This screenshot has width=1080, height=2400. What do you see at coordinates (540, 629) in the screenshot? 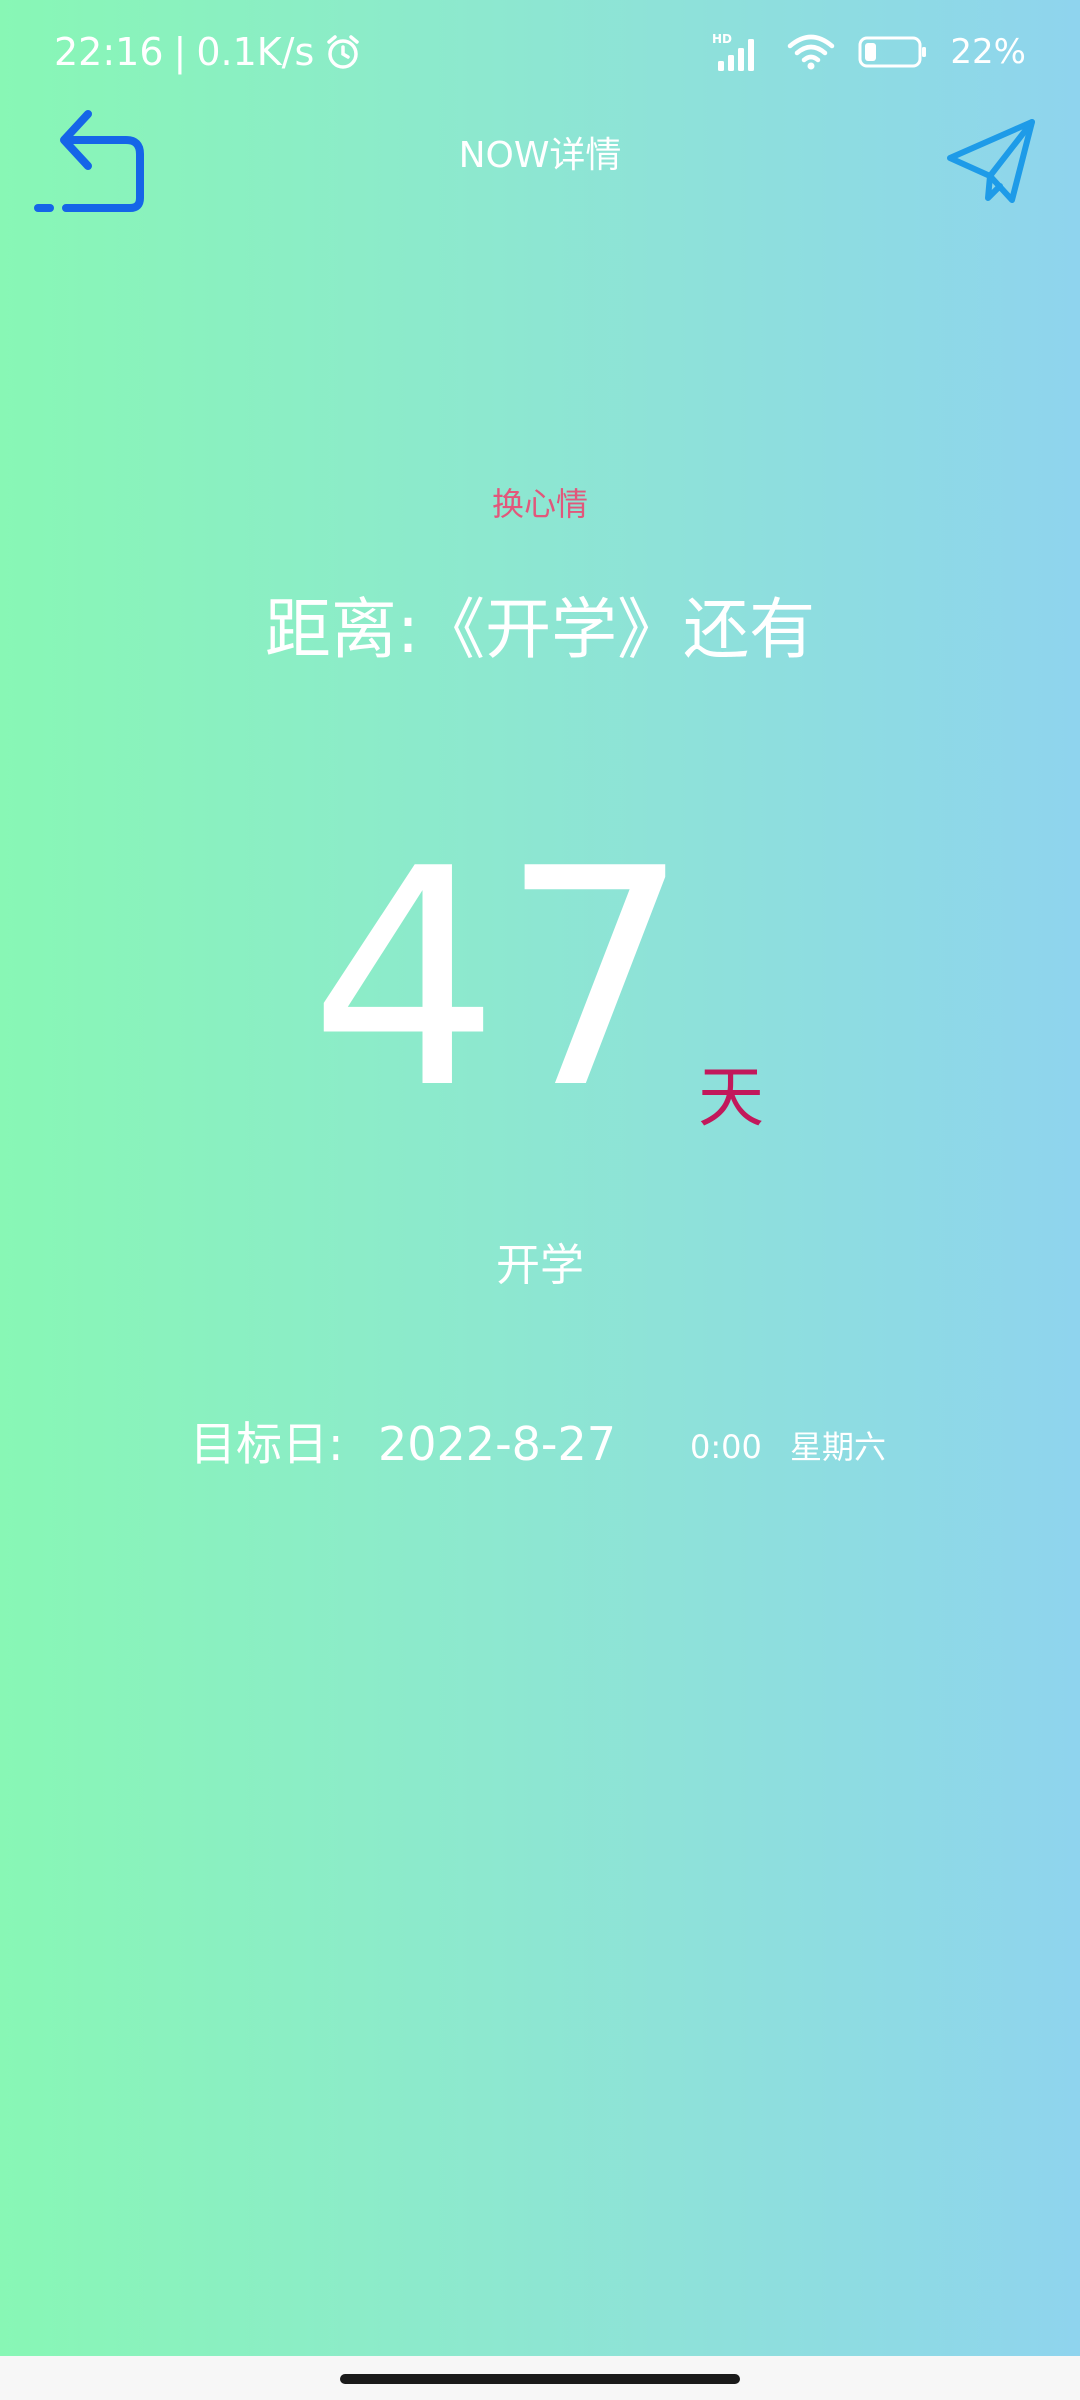
I see `countdown-heading: 距离:《开学》还有` at bounding box center [540, 629].